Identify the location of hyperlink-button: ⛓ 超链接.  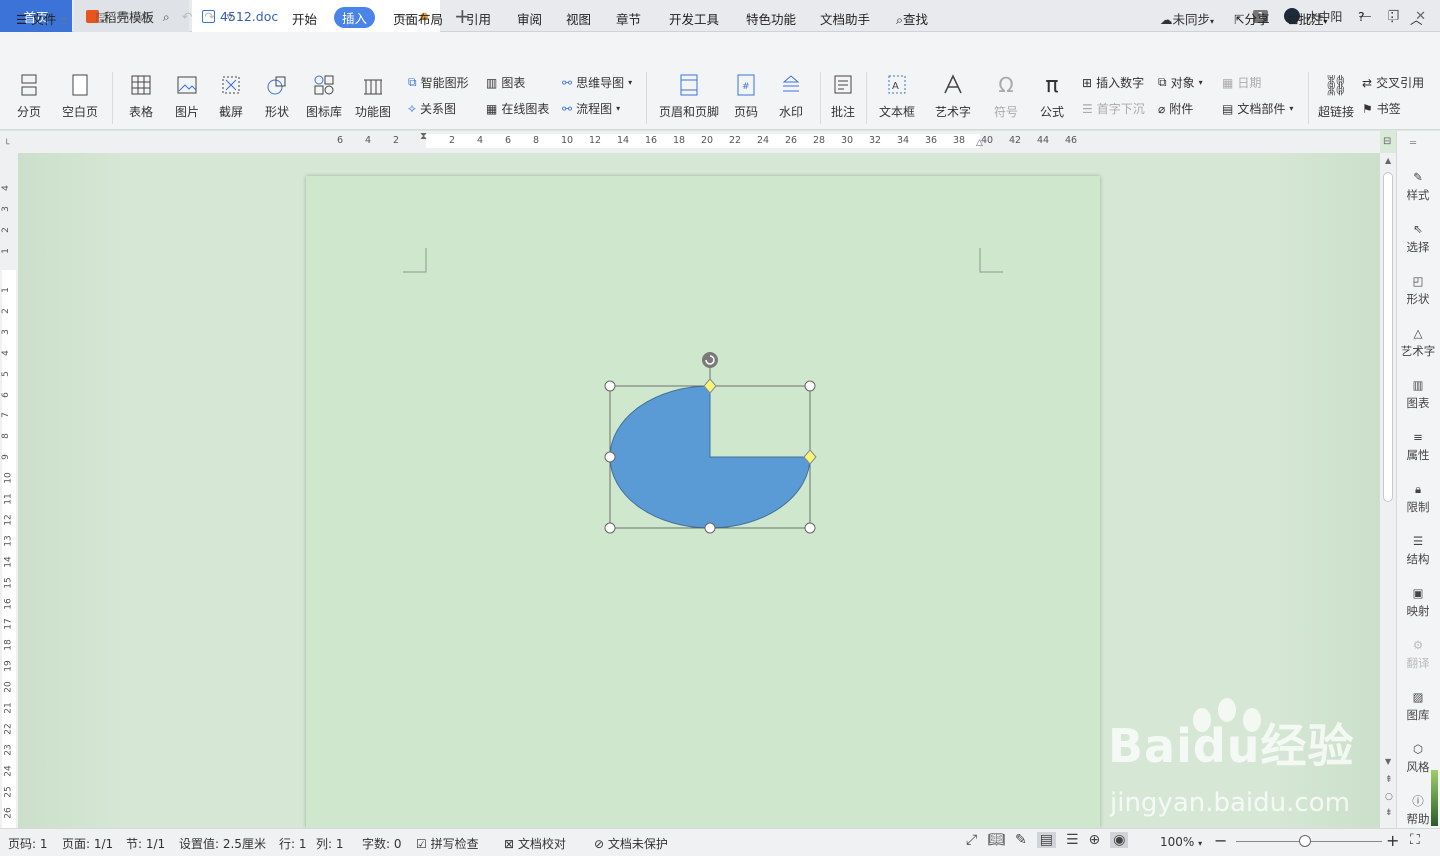
(1336, 93).